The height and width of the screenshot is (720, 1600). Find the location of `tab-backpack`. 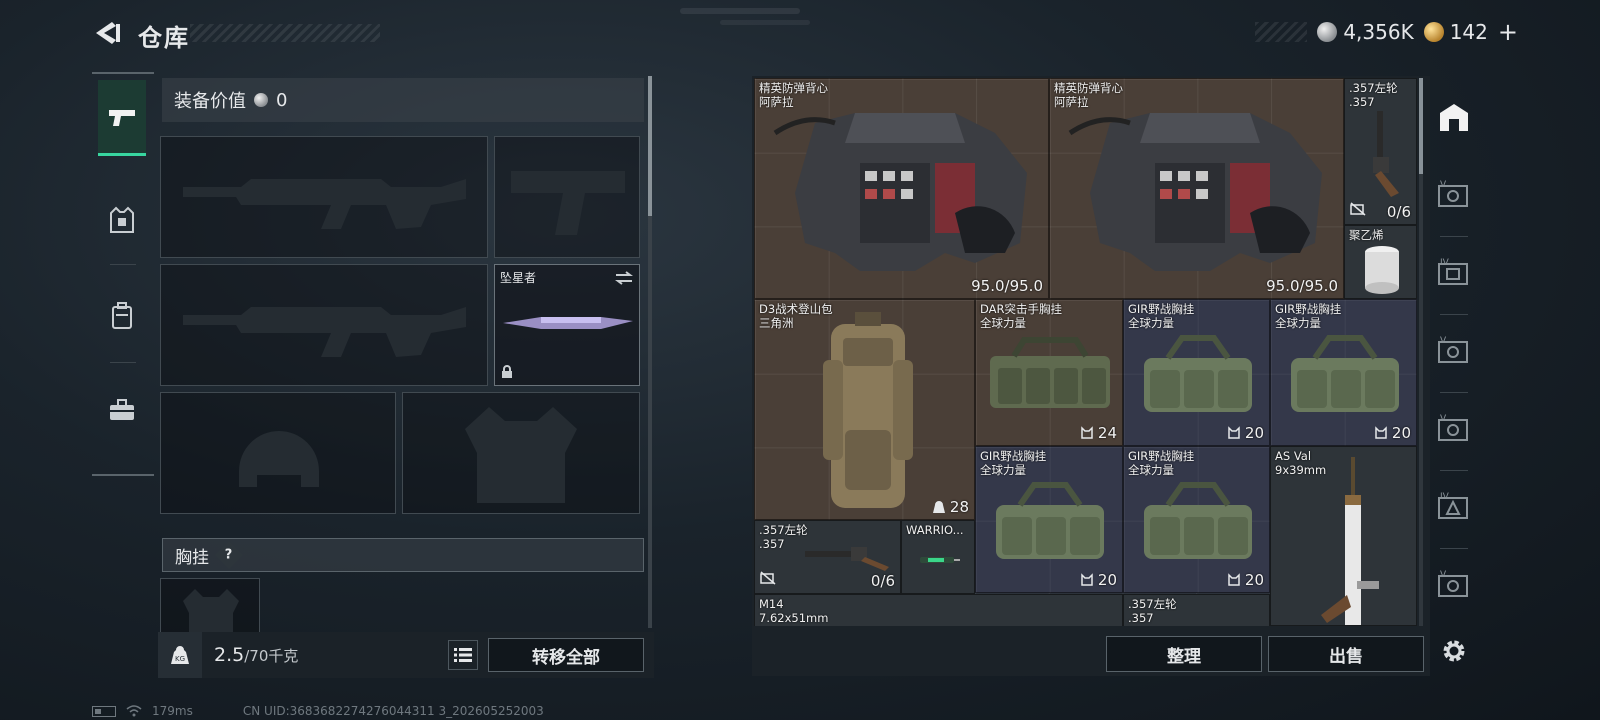

tab-backpack is located at coordinates (122, 316).